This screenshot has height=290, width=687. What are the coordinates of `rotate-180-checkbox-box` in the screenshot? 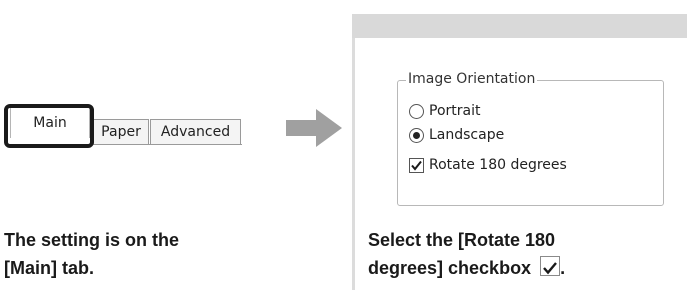 It's located at (416, 165).